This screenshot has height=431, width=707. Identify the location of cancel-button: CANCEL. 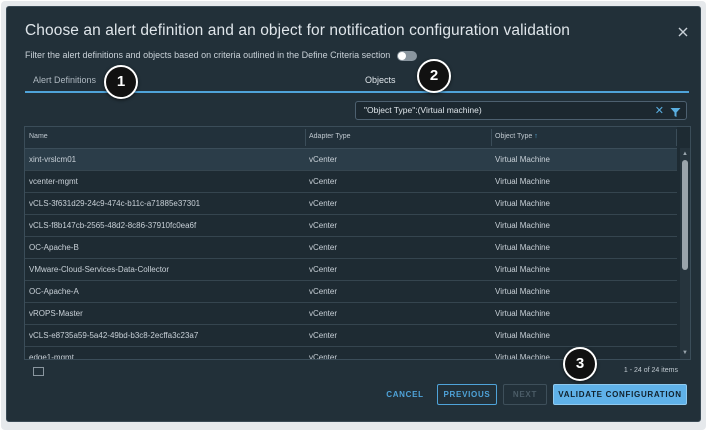
(405, 394).